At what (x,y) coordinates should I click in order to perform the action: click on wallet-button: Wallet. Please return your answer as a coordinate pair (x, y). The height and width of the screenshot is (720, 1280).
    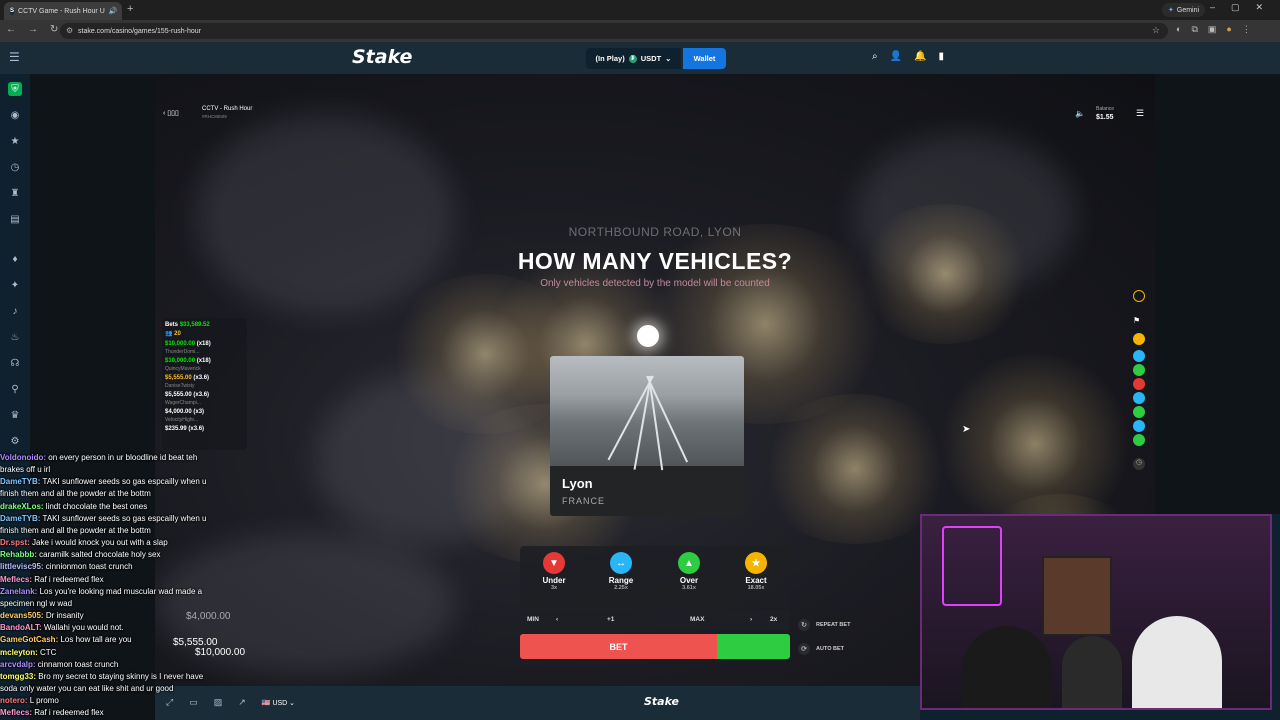
    Looking at the image, I should click on (704, 58).